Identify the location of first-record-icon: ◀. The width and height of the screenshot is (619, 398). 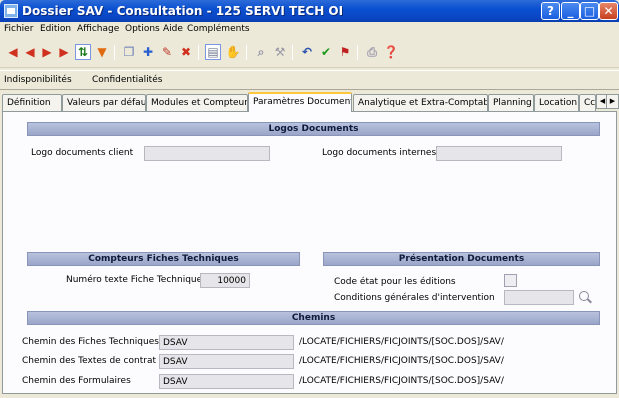
(13, 52).